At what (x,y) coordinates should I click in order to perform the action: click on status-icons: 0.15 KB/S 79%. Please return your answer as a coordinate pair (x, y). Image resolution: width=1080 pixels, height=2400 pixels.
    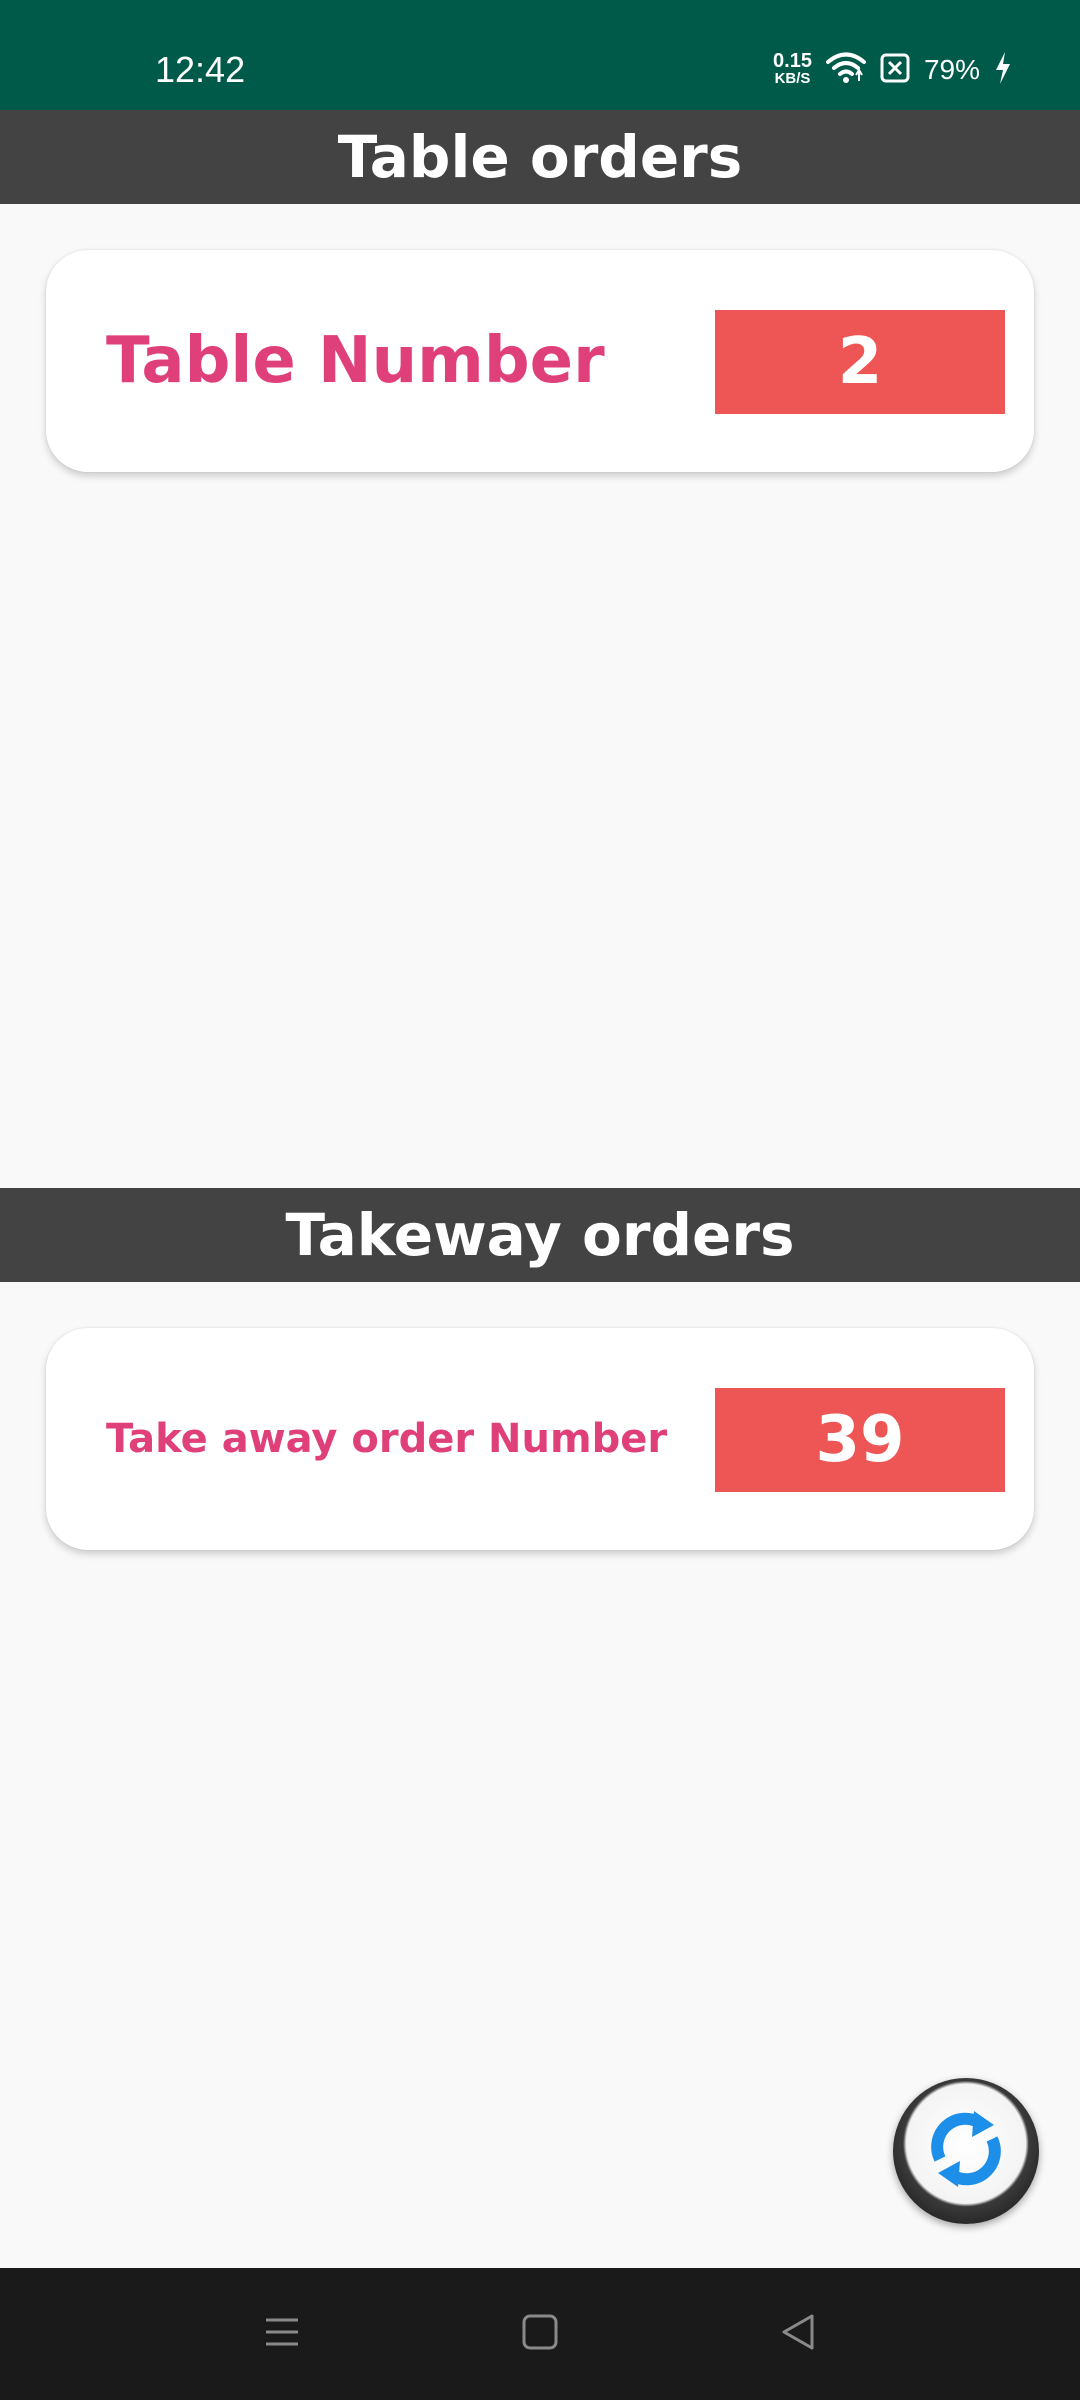
    Looking at the image, I should click on (892, 70).